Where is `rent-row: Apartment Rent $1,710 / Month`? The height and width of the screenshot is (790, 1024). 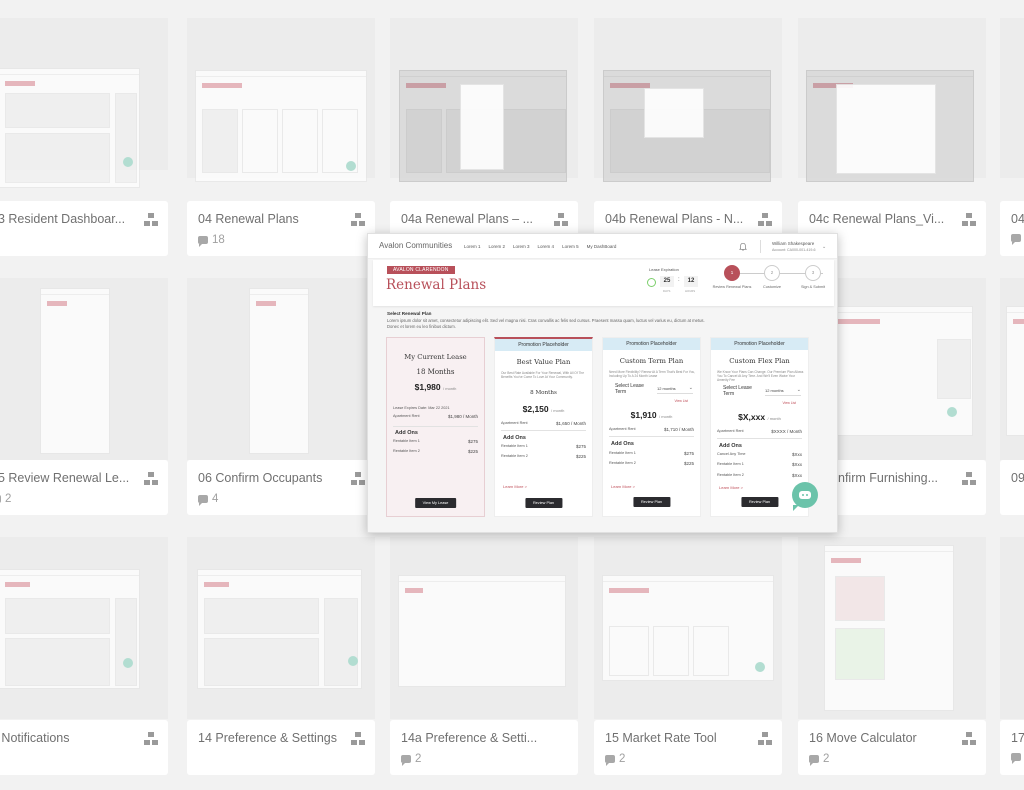 rent-row: Apartment Rent $1,710 / Month is located at coordinates (651, 429).